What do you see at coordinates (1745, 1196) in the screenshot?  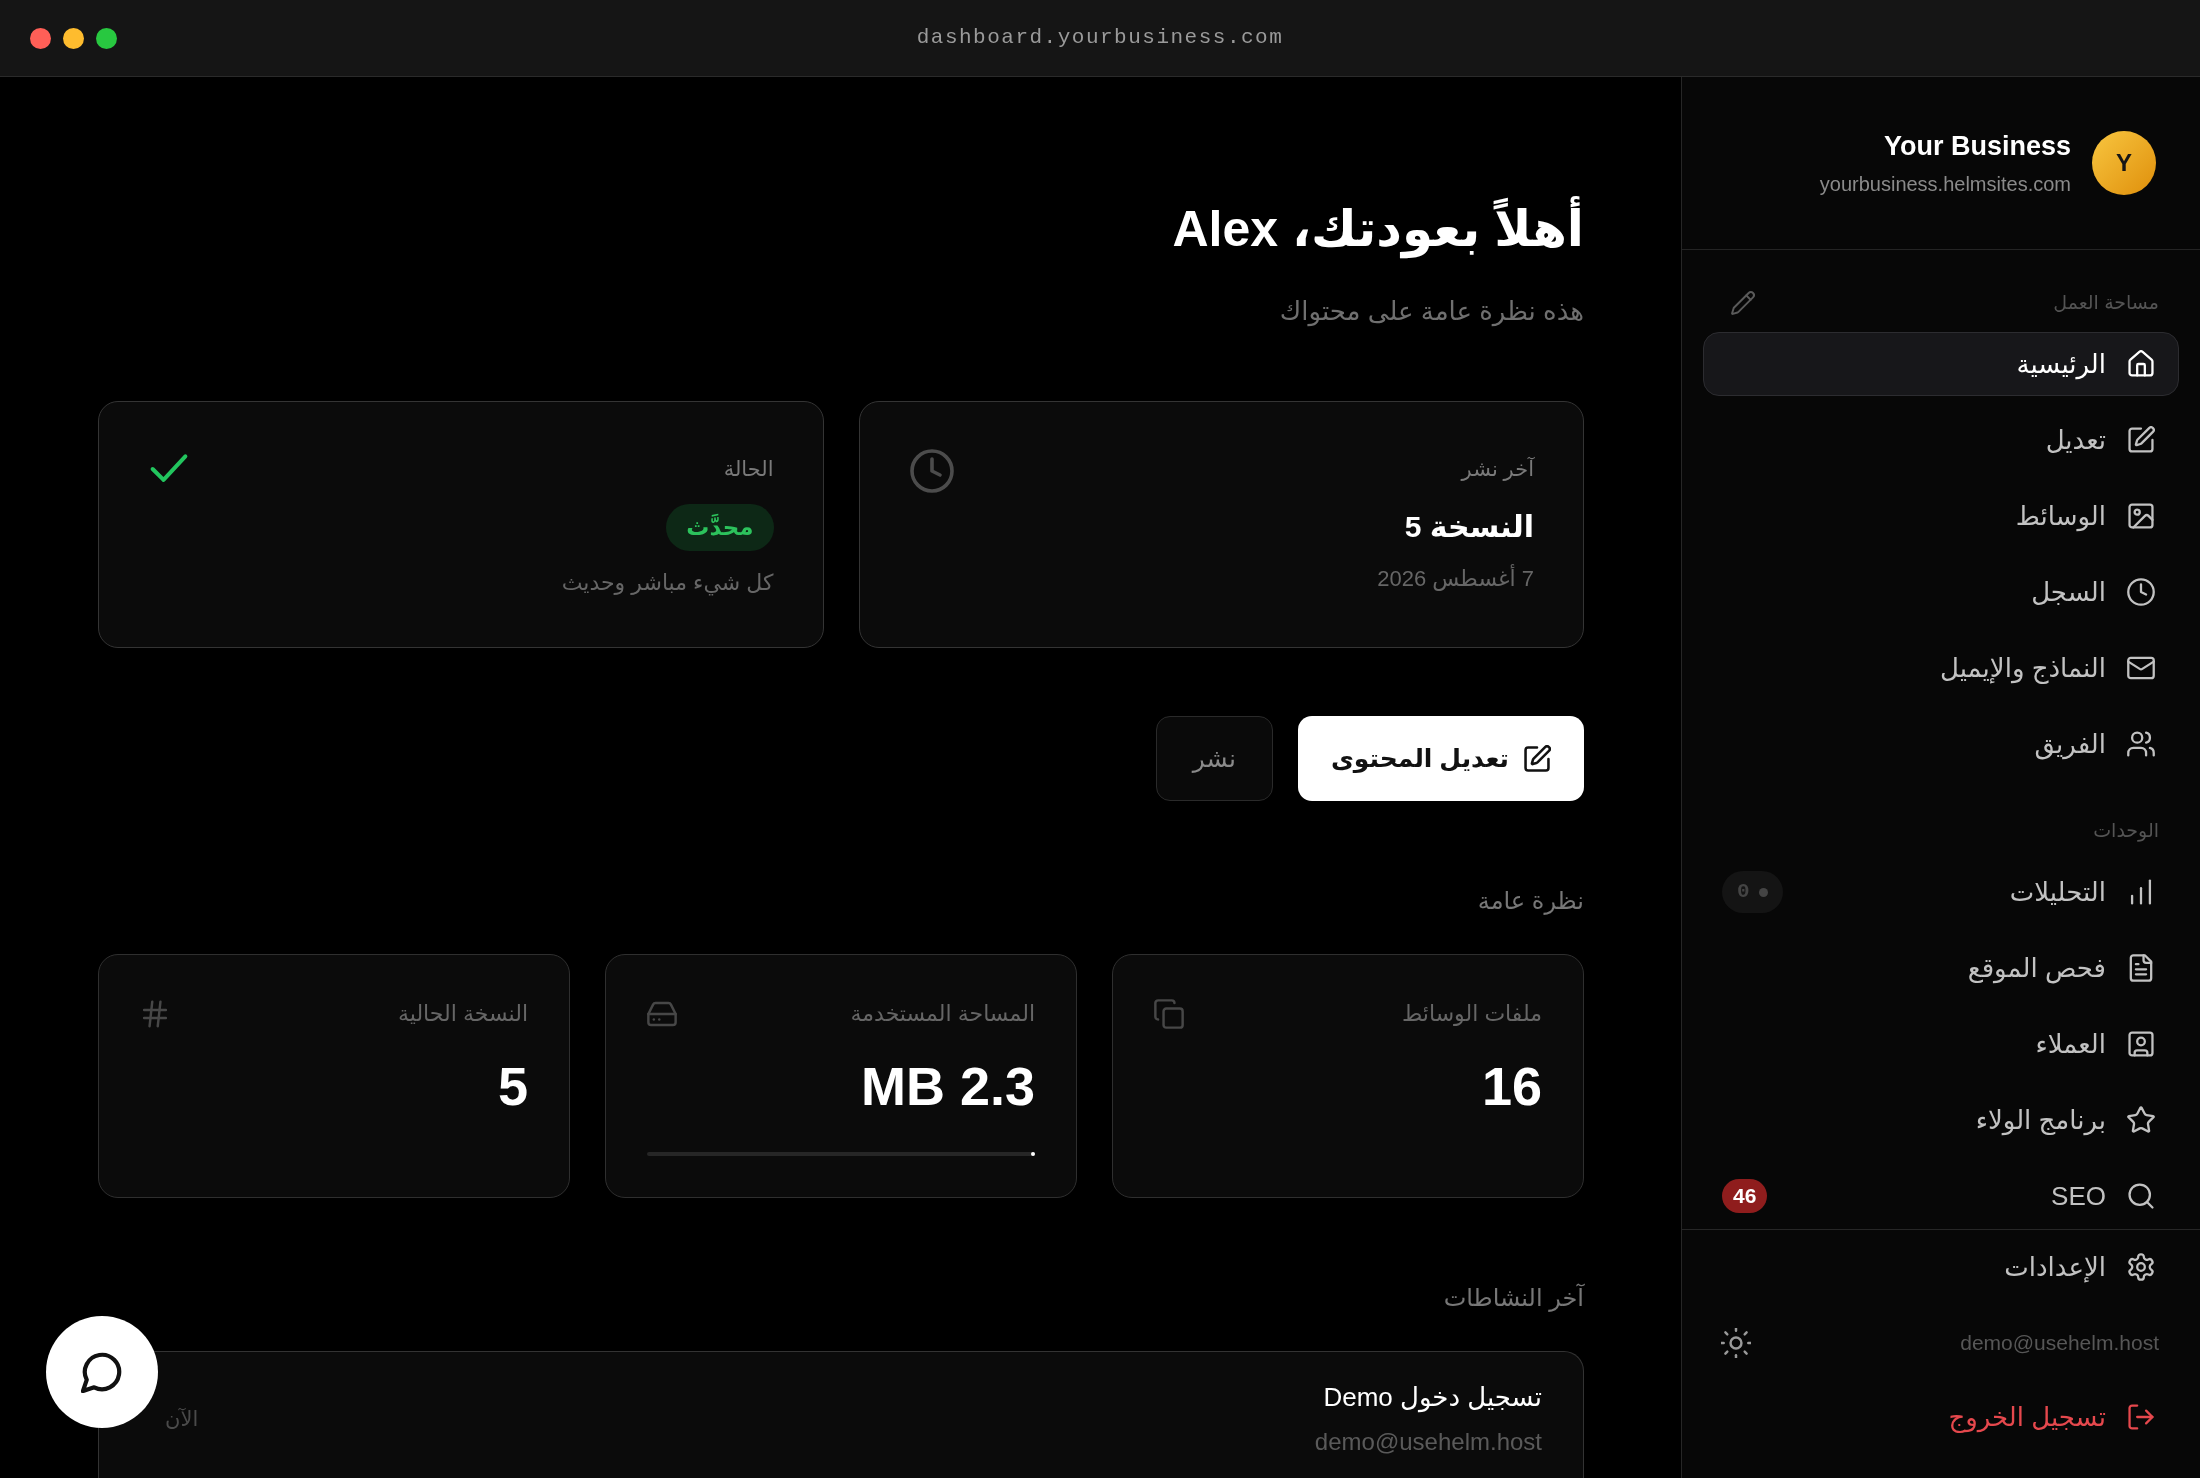 I see `count-badge: 46` at bounding box center [1745, 1196].